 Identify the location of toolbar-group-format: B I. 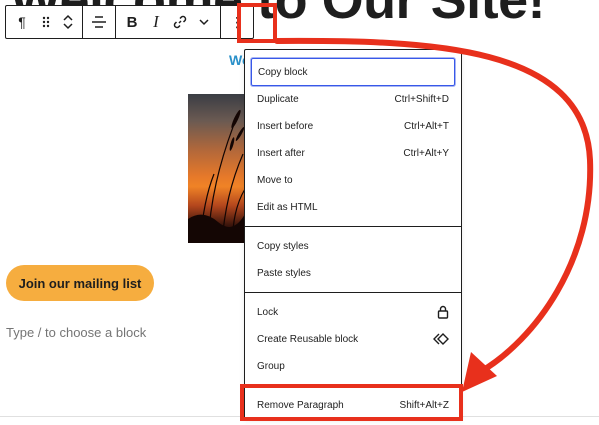
(168, 22).